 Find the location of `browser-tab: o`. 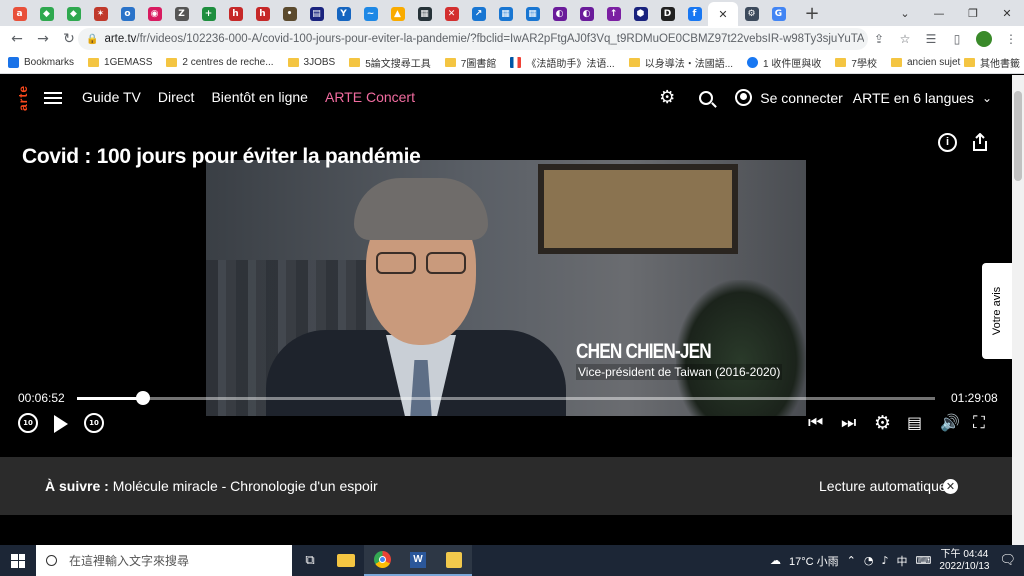

browser-tab: o is located at coordinates (127, 14).